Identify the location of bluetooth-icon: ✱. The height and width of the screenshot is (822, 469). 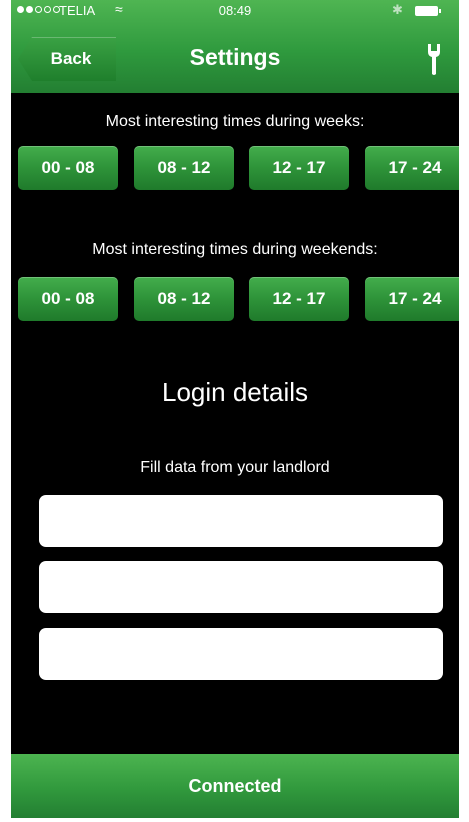
(397, 9).